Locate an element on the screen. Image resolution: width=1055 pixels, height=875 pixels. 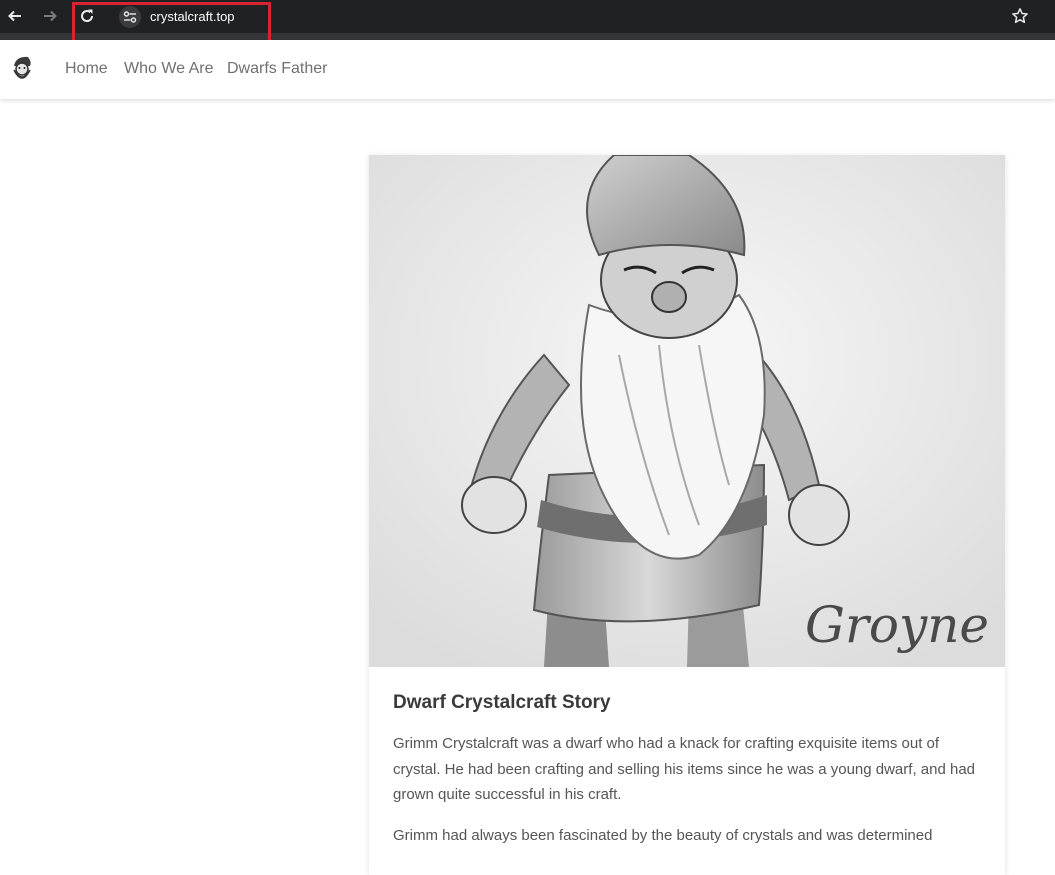
arrow-left-icon is located at coordinates (14, 16).